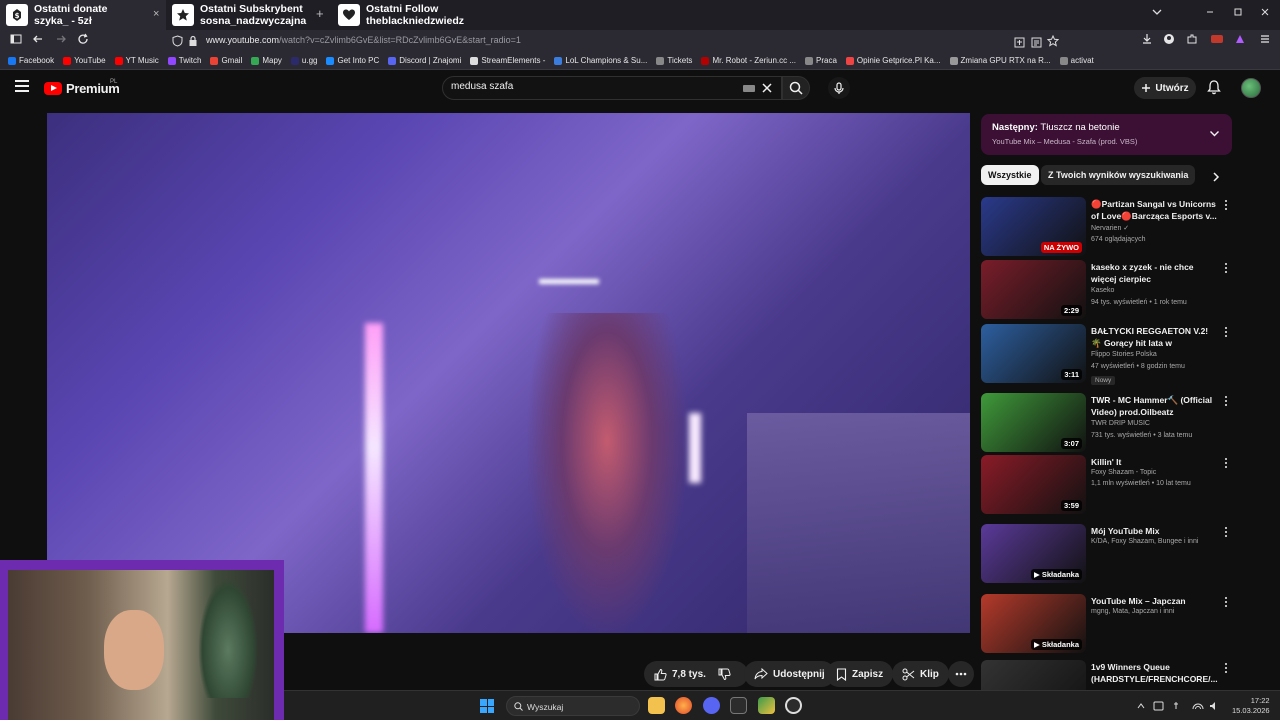 This screenshot has height=720, width=1280. I want to click on shield-icon, so click(177, 43).